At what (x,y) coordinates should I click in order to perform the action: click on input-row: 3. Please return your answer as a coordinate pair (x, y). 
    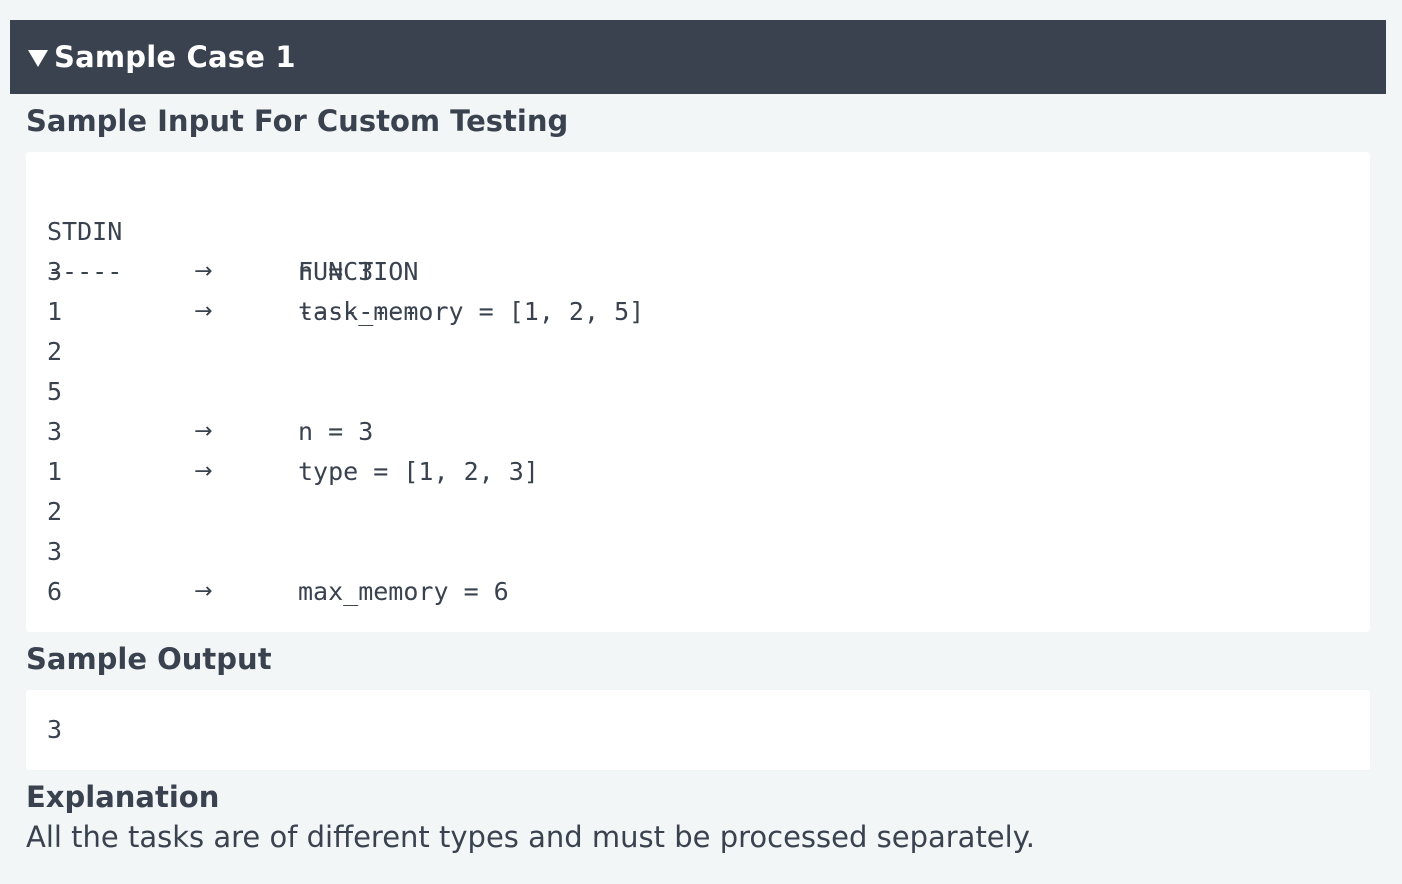
    Looking at the image, I should click on (698, 552).